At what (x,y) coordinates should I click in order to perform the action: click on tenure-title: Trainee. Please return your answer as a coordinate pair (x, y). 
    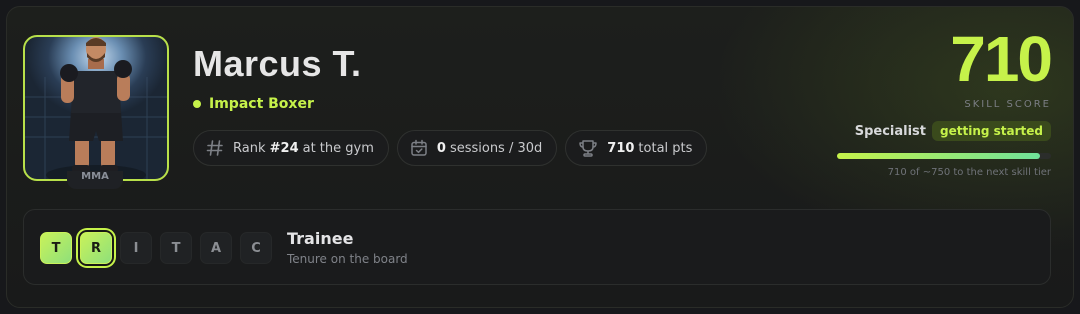
    Looking at the image, I should click on (320, 238).